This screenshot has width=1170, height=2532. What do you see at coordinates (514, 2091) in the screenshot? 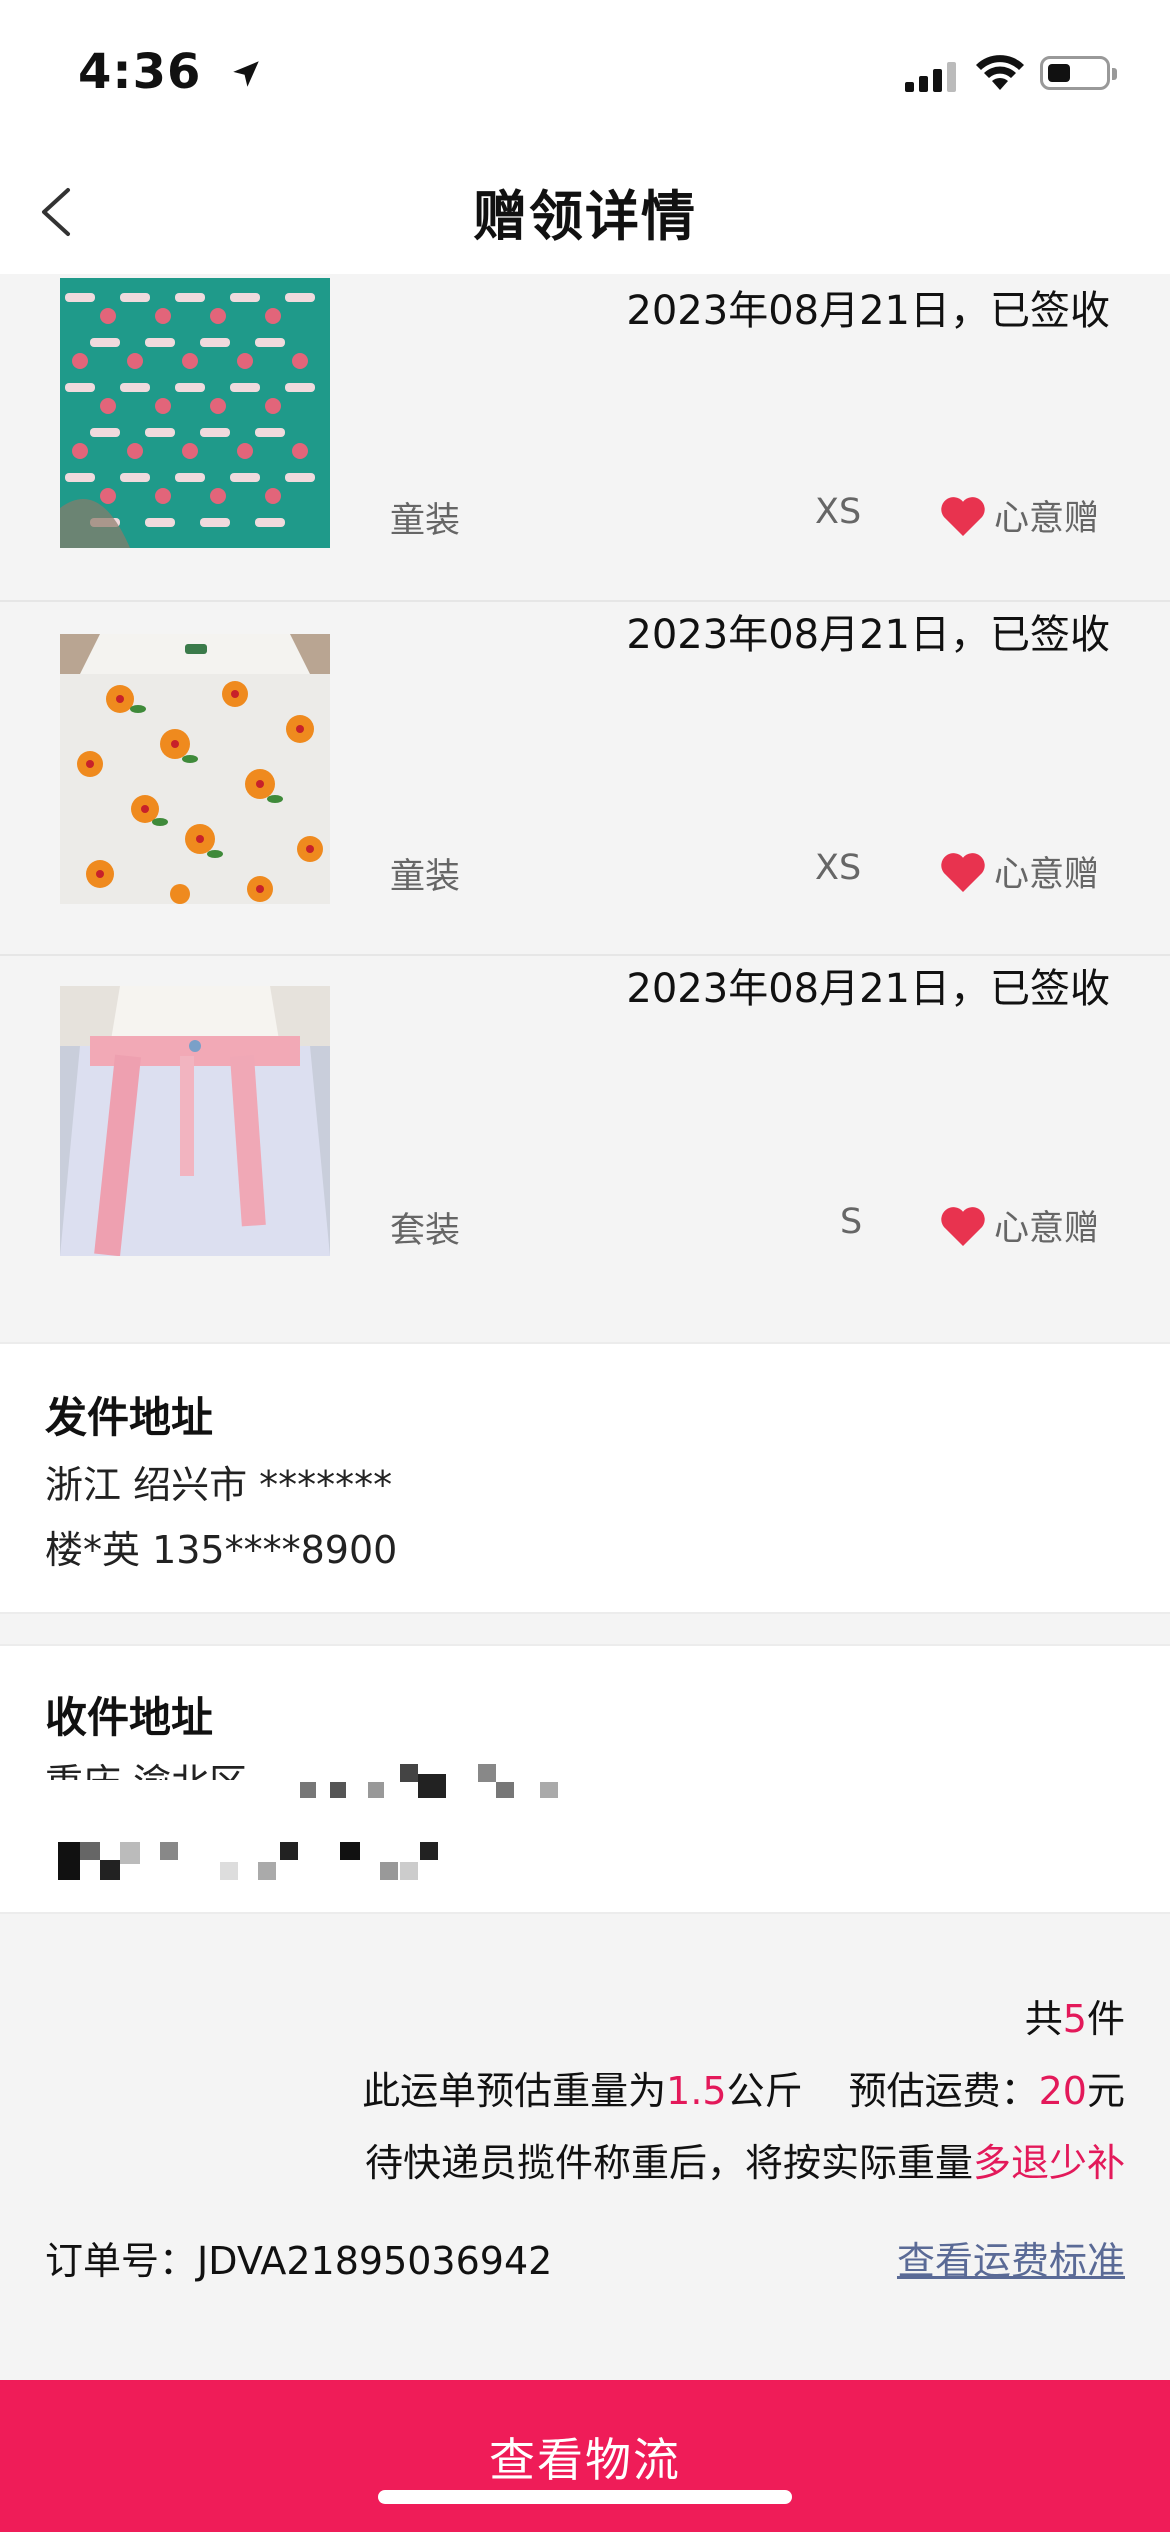
I see `weight-prefix: 此运单预估重量为` at bounding box center [514, 2091].